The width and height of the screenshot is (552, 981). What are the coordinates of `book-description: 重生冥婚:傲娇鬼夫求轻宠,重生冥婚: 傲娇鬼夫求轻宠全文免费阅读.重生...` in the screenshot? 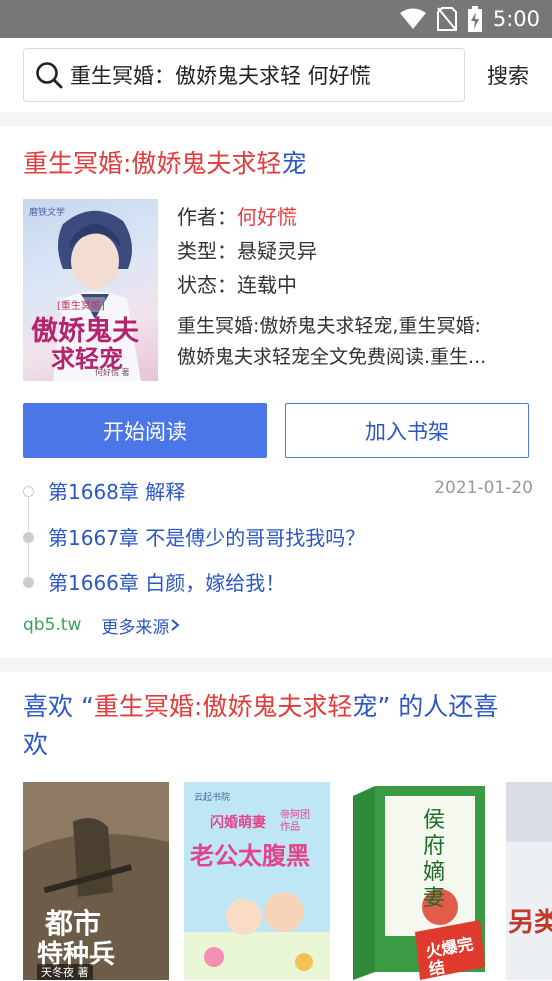 It's located at (352, 342).